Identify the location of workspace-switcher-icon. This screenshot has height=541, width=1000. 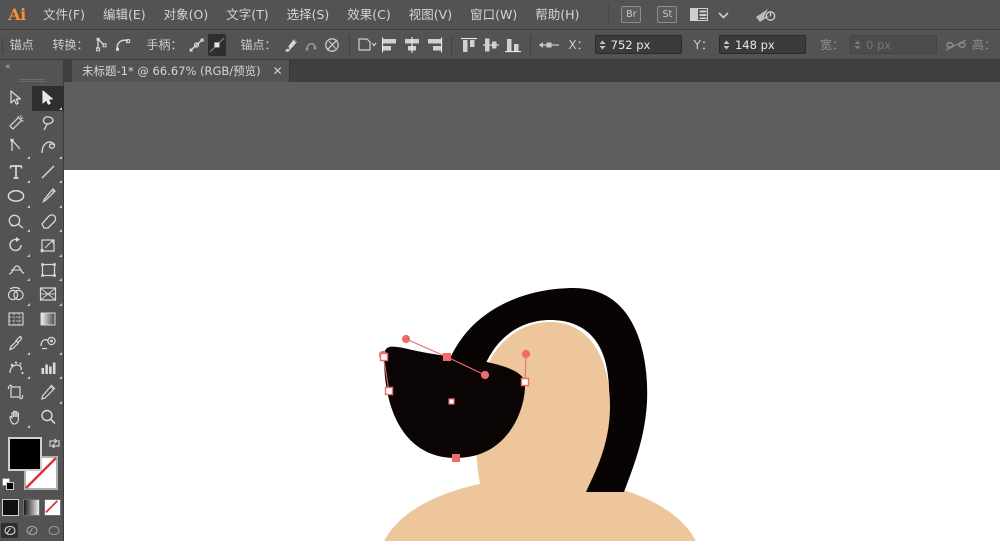
(766, 15).